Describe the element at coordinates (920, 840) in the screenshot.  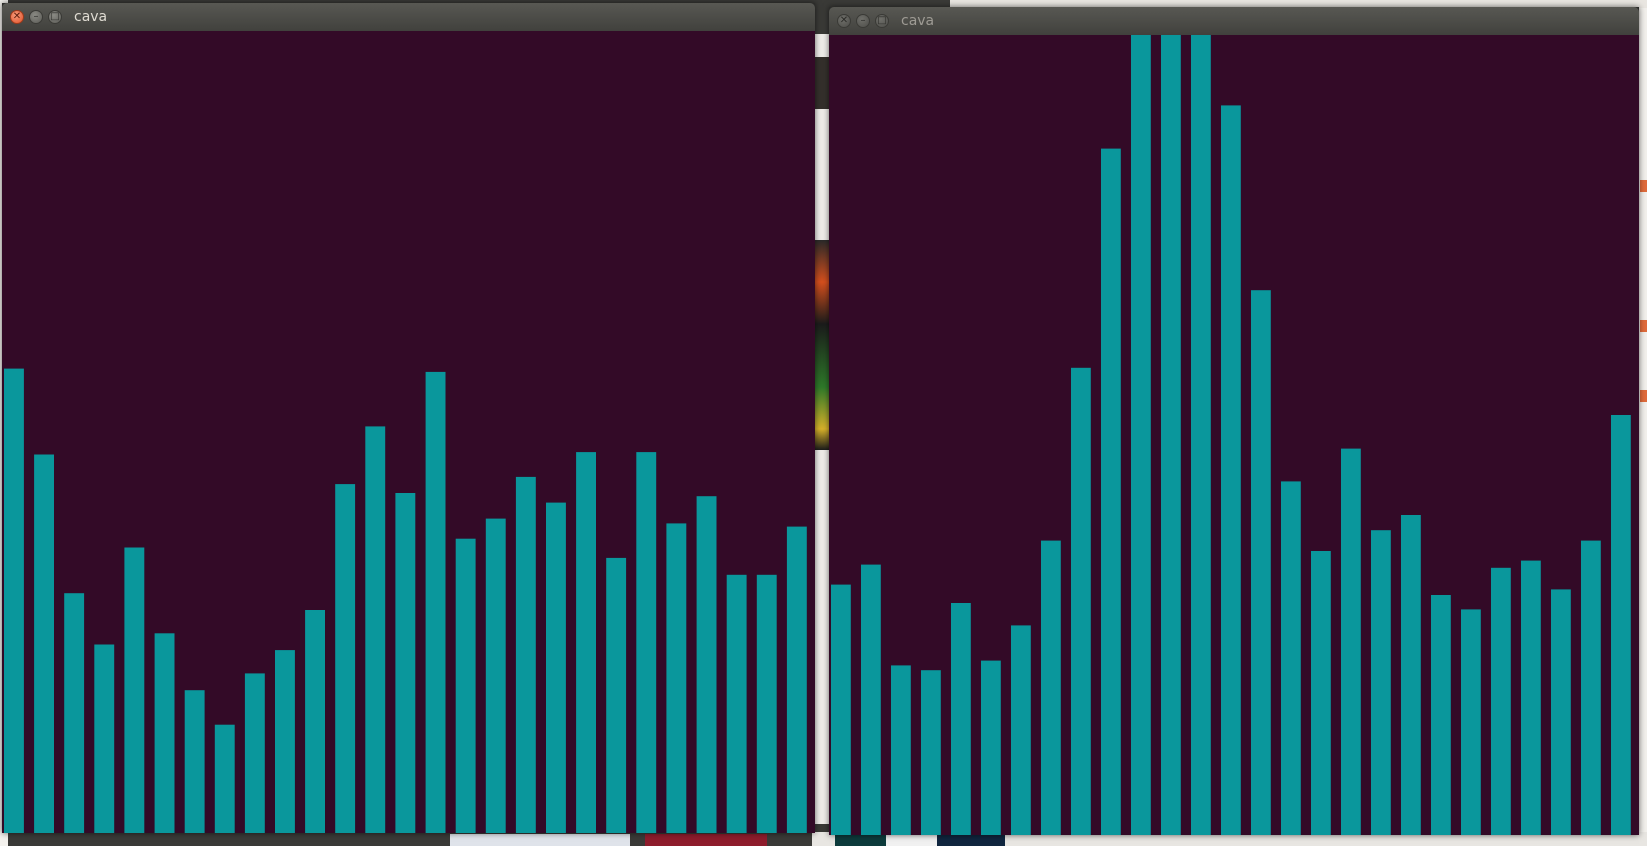
I see `background-thumbnails` at that location.